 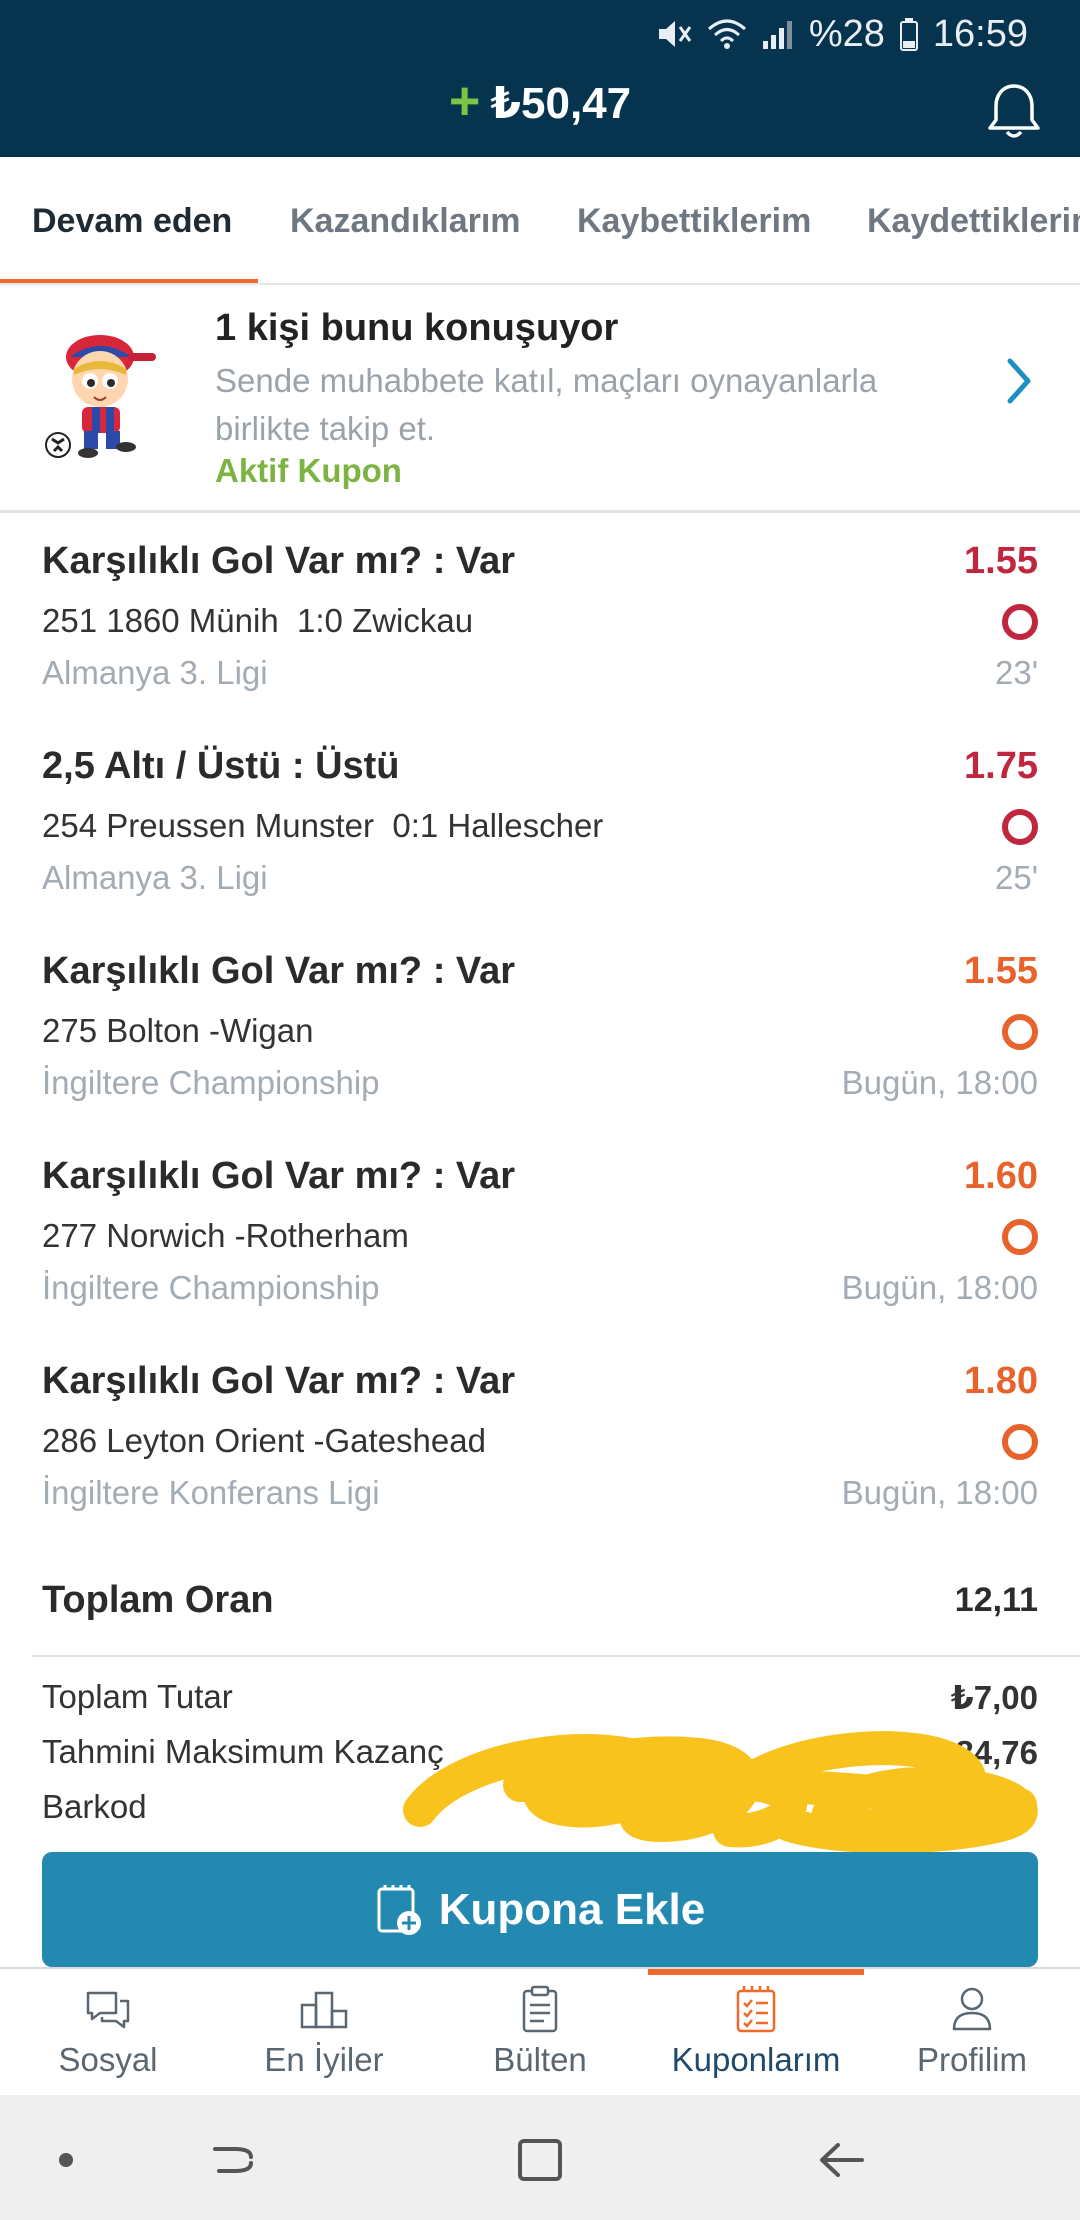 What do you see at coordinates (108, 2010) in the screenshot?
I see `chat-icon` at bounding box center [108, 2010].